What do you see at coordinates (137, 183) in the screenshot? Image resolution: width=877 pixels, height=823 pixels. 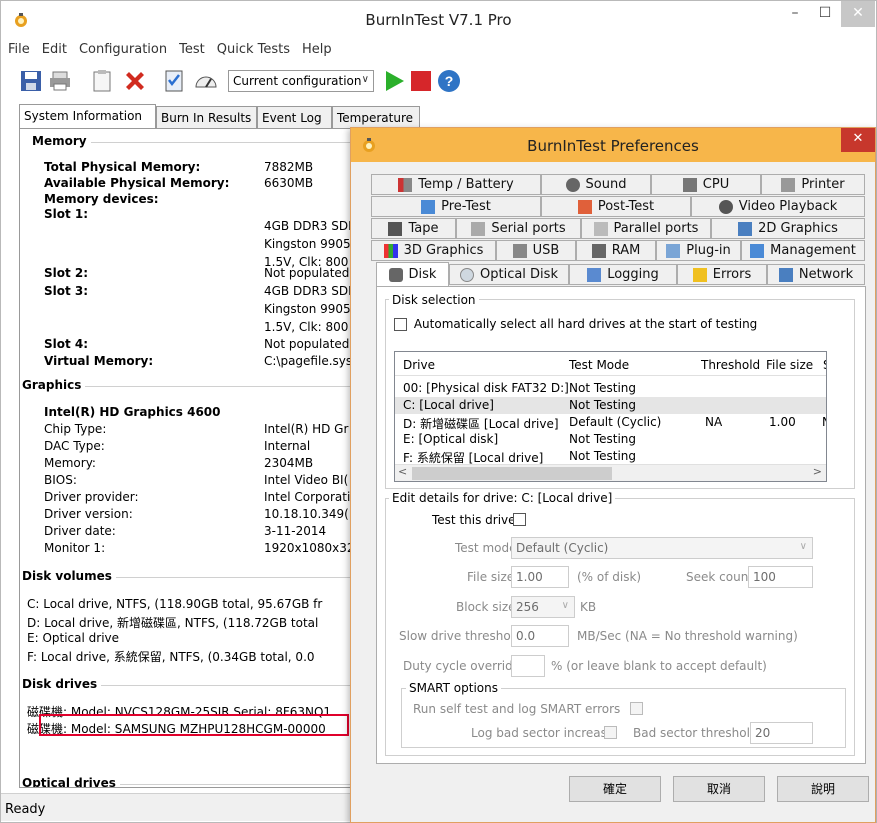 I see `row-label: Available Physical Memory:` at bounding box center [137, 183].